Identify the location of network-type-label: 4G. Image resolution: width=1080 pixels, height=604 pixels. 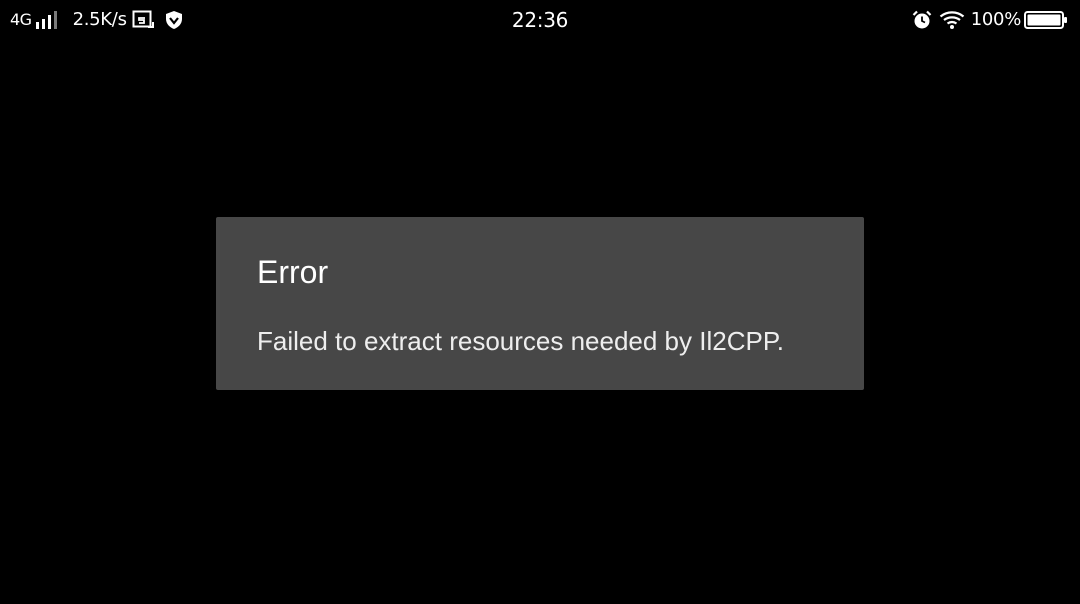
(21, 19).